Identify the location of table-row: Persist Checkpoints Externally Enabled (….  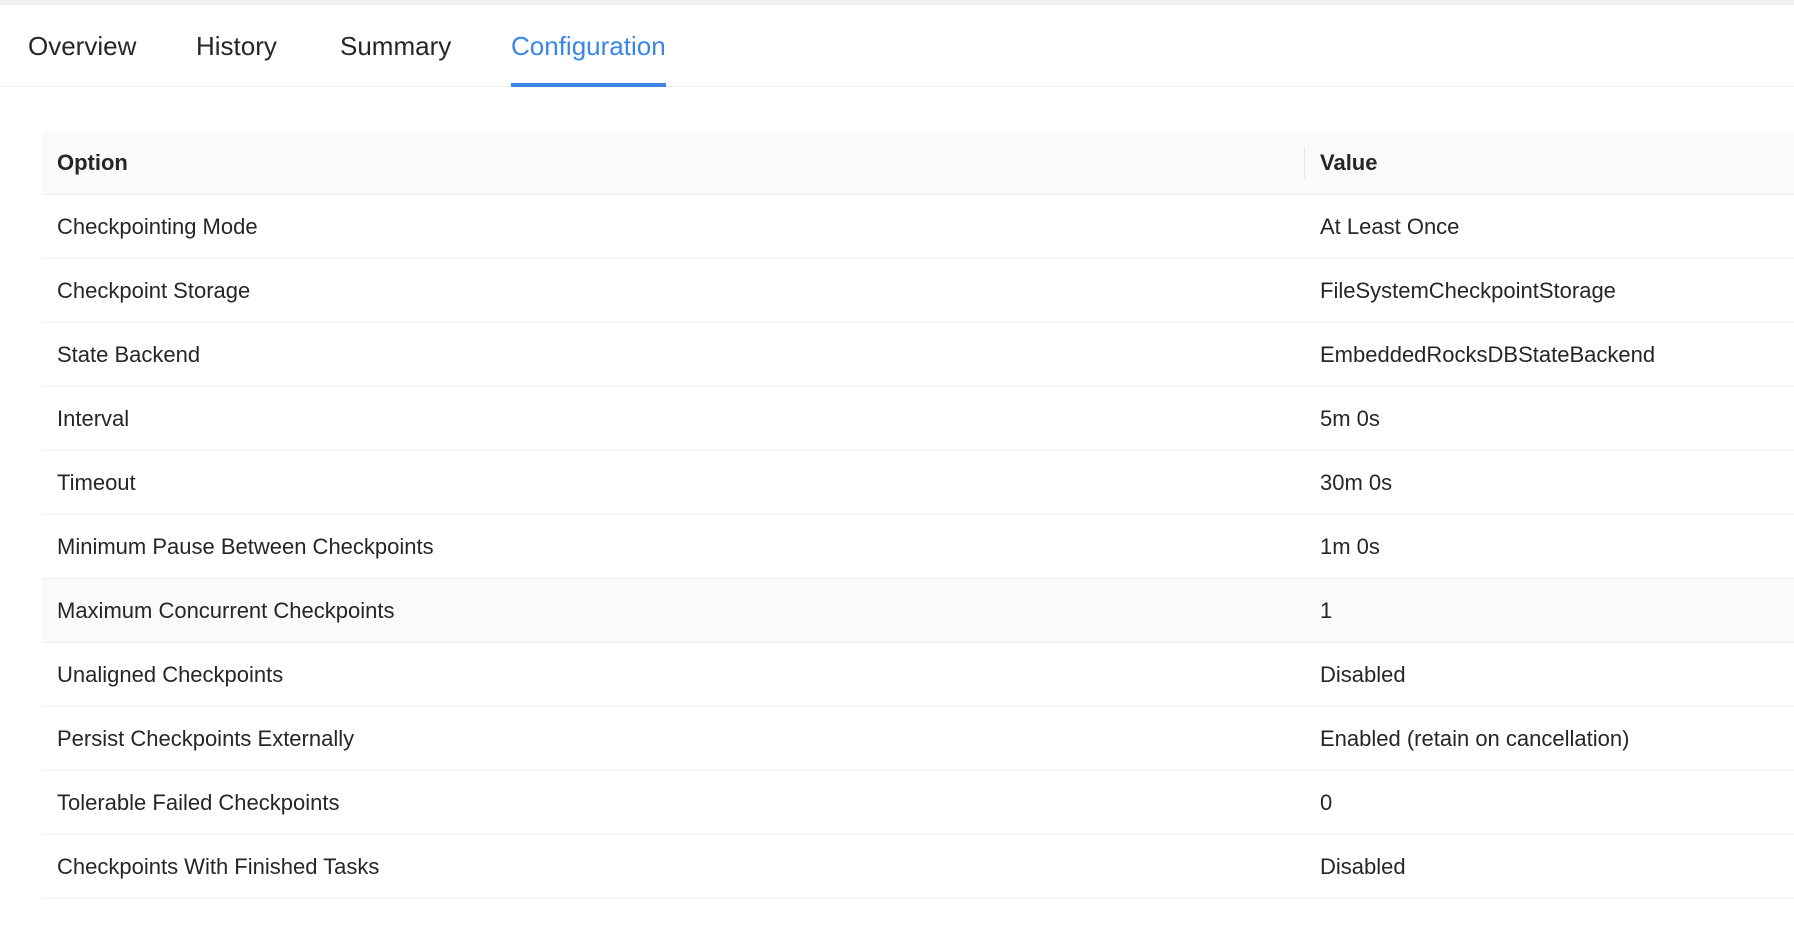
(918, 739).